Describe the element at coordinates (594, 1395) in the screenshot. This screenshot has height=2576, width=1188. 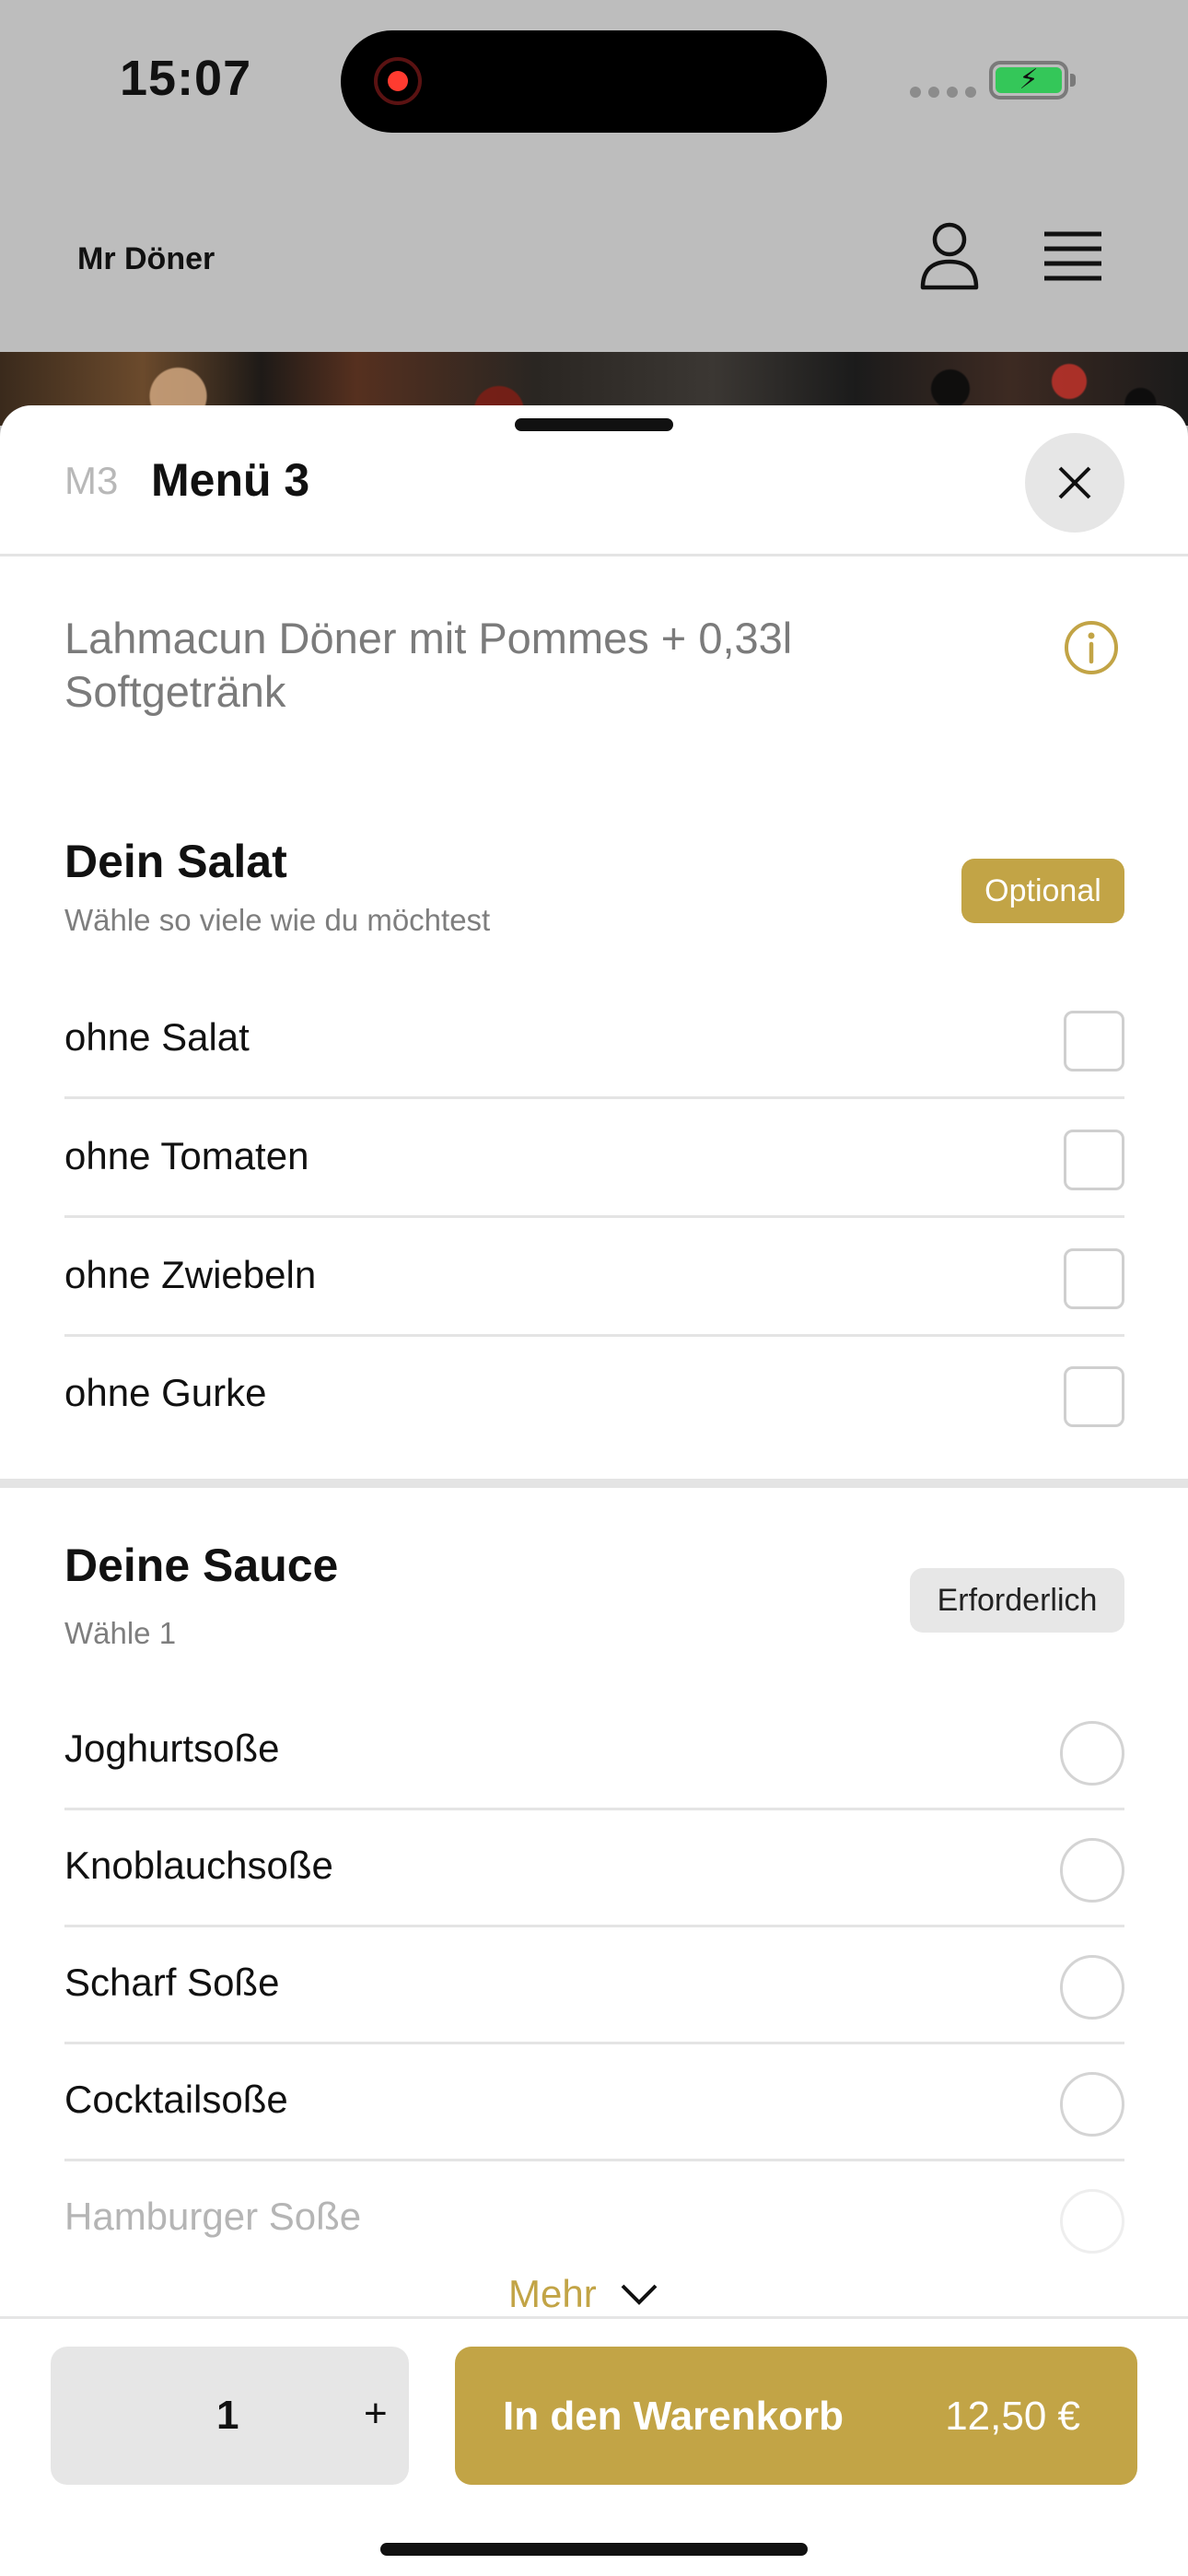
I see `salad-option-row: ohne Gurke` at that location.